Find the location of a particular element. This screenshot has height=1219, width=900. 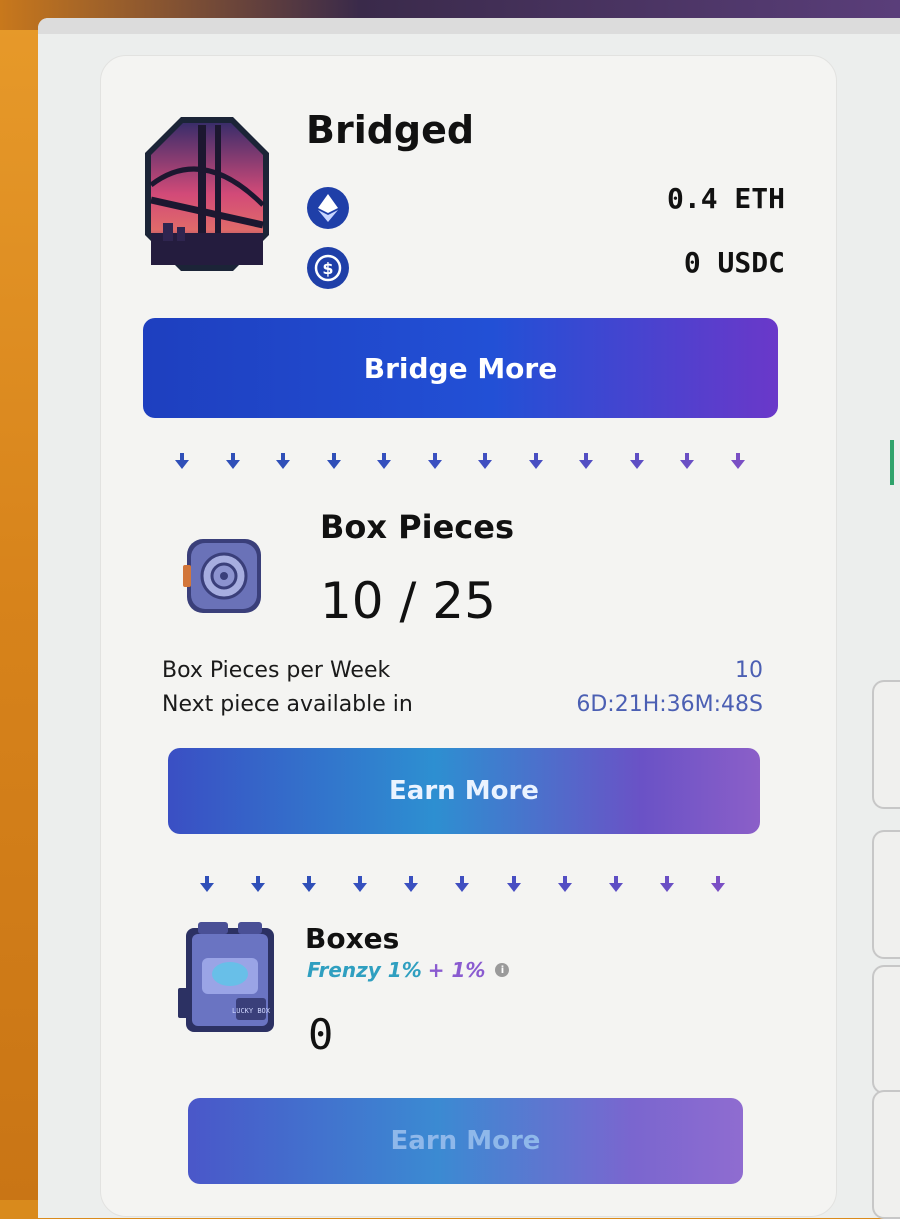

info-icon: i is located at coordinates (502, 970).